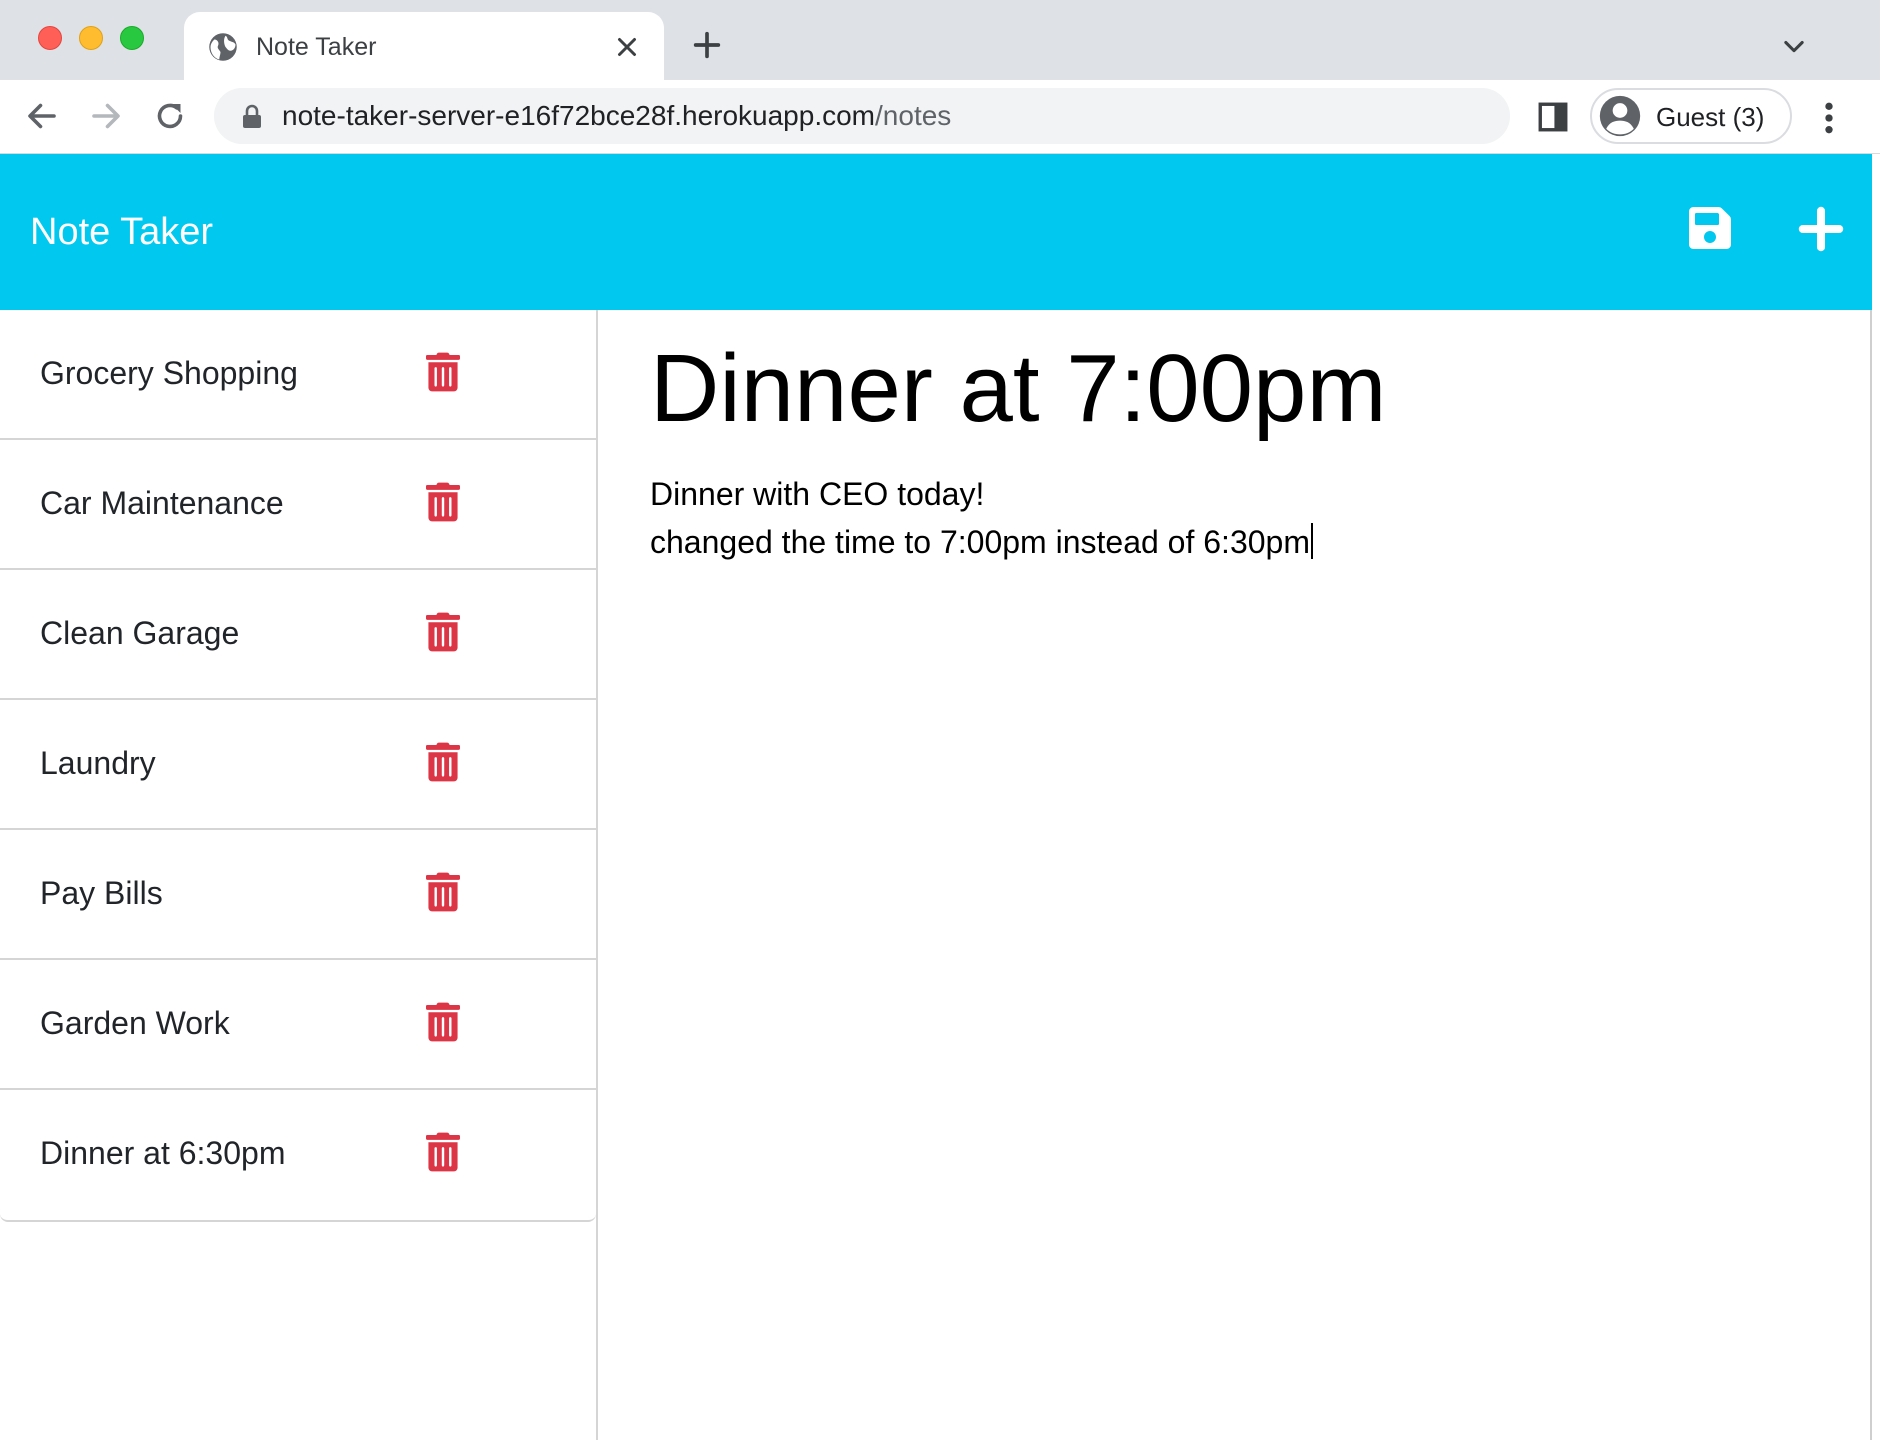  What do you see at coordinates (298, 895) in the screenshot?
I see `list-item: Pay Bills` at bounding box center [298, 895].